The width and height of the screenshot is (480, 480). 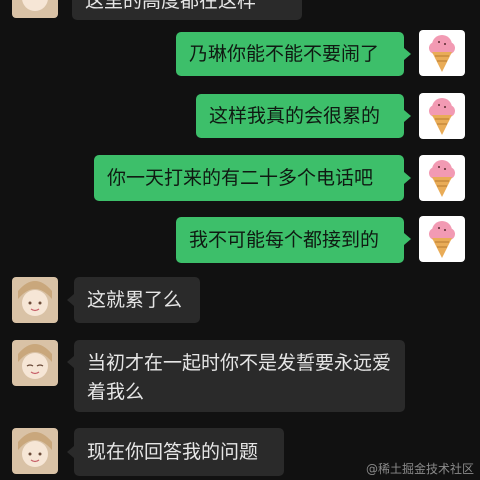 What do you see at coordinates (173, 452) in the screenshot?
I see `message-text: 现在你回答我的问题` at bounding box center [173, 452].